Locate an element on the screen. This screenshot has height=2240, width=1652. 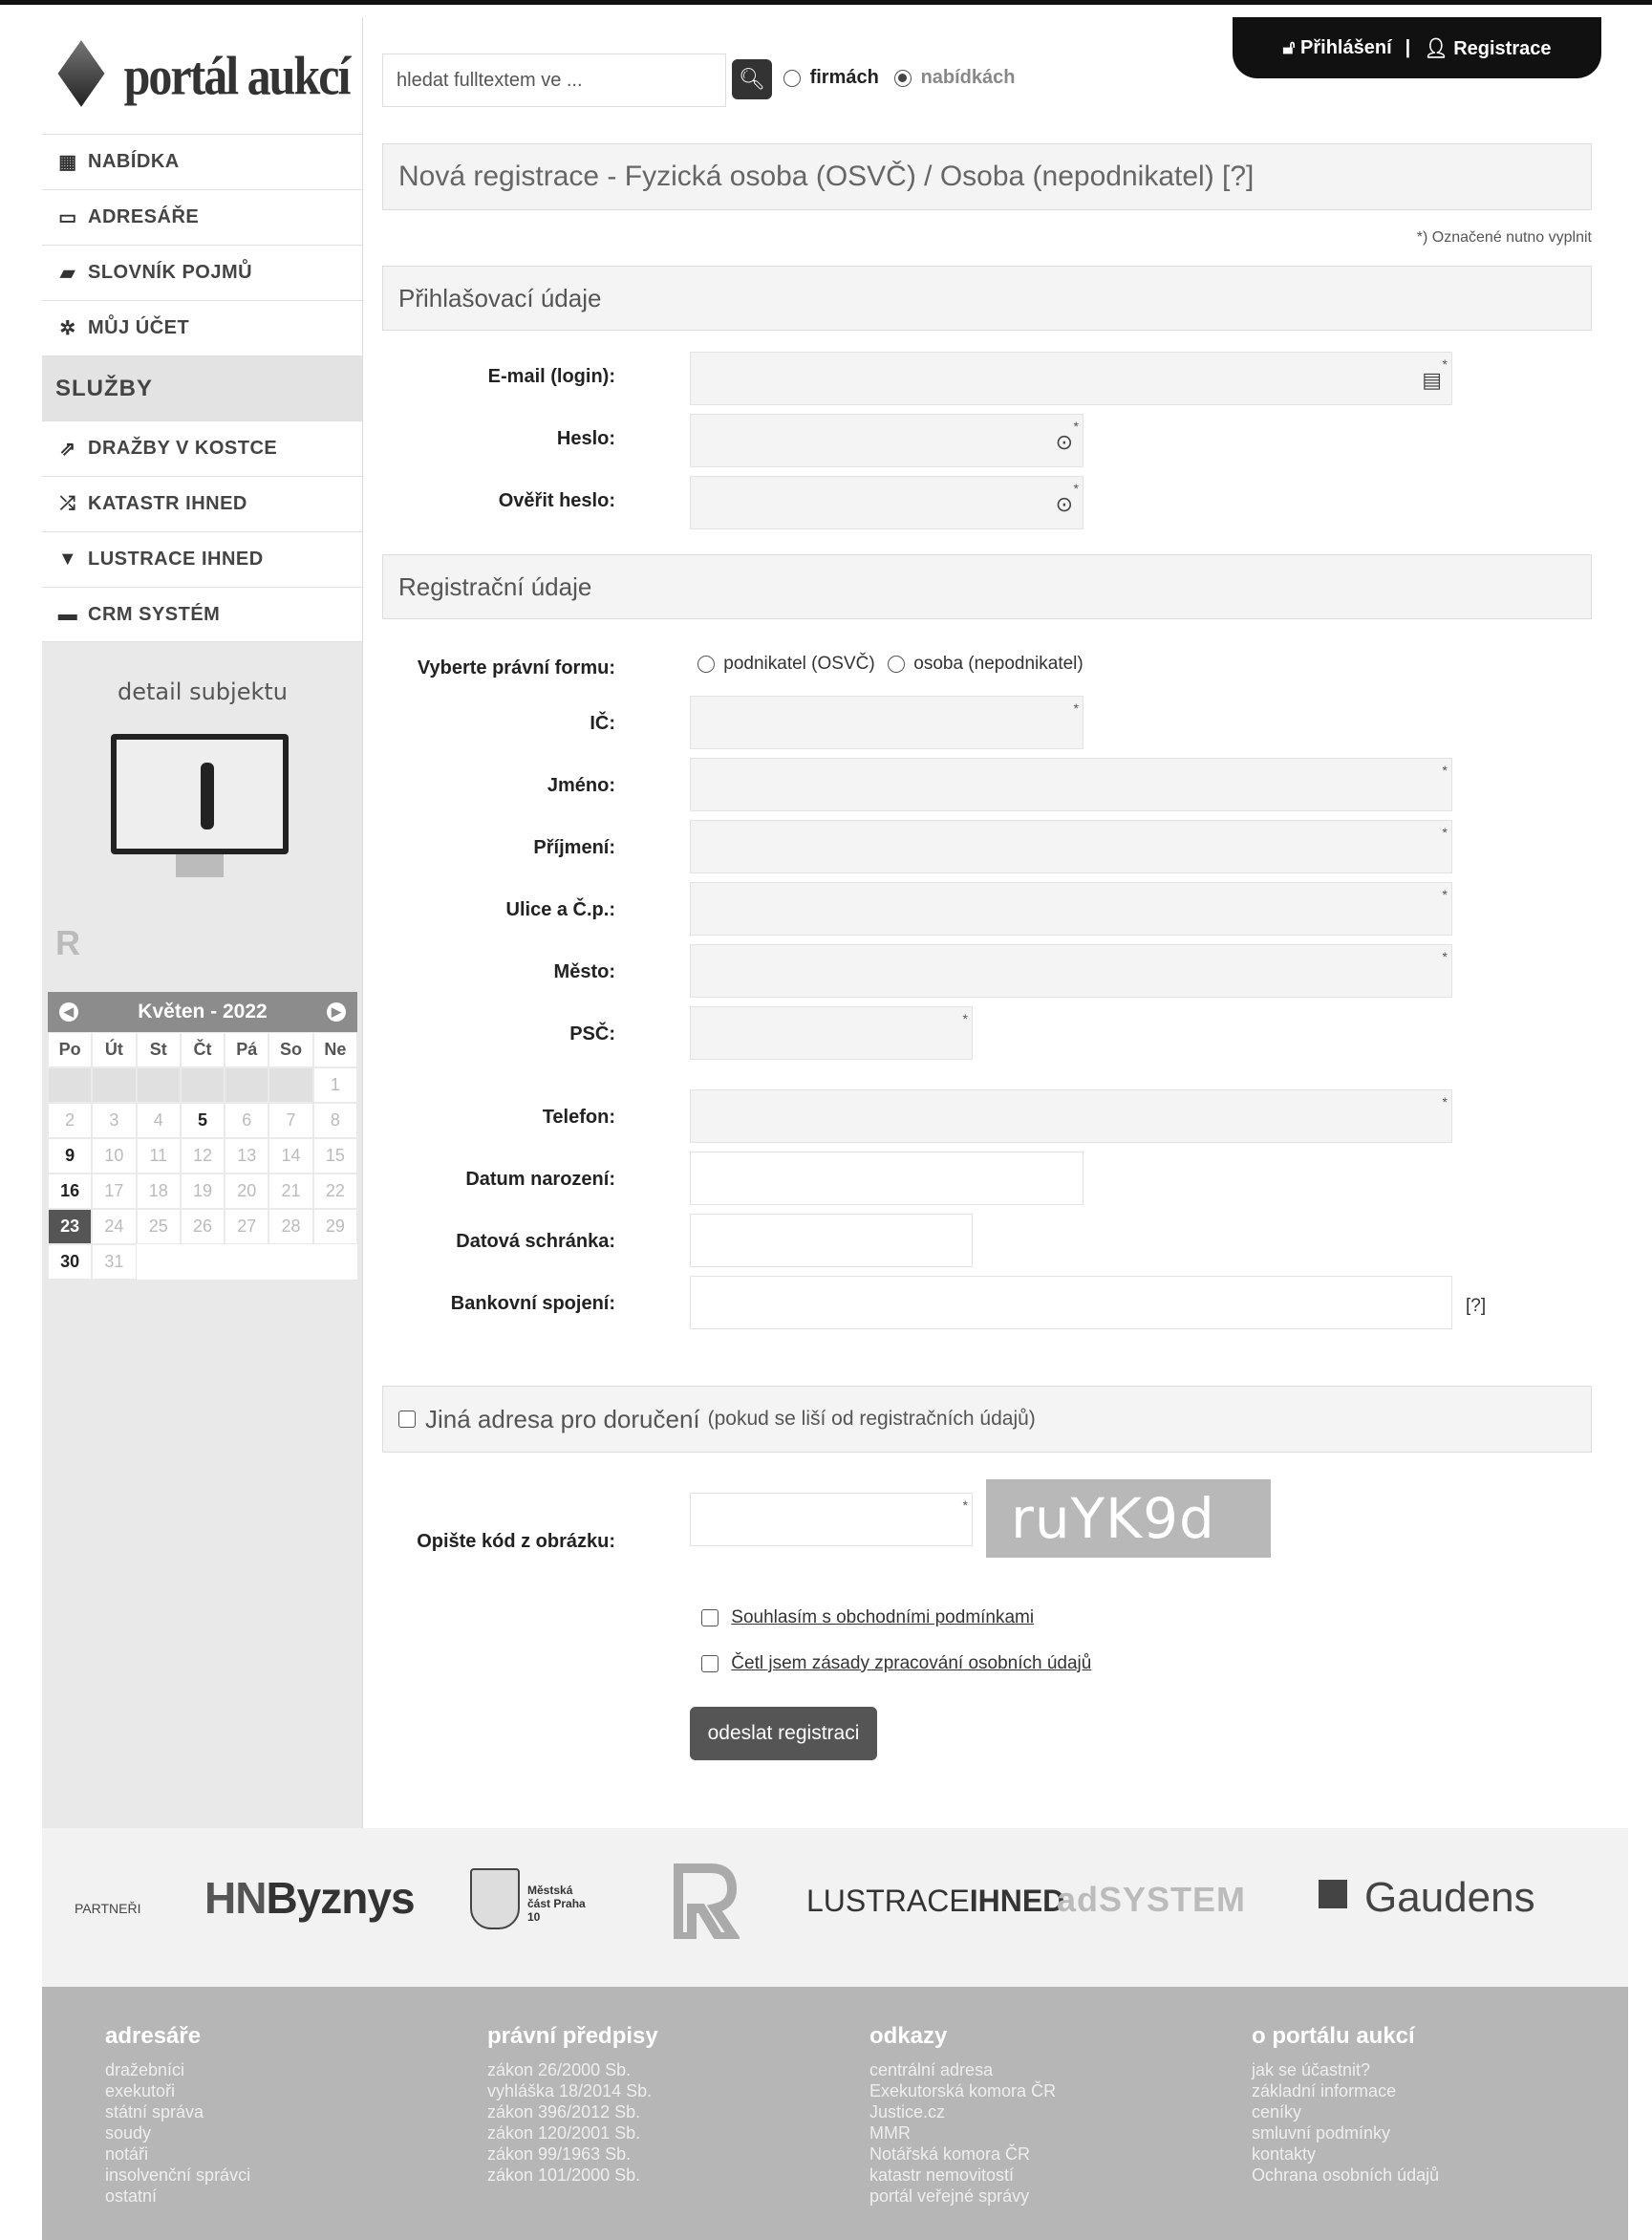
email-field: * ▤ is located at coordinates (1071, 378).